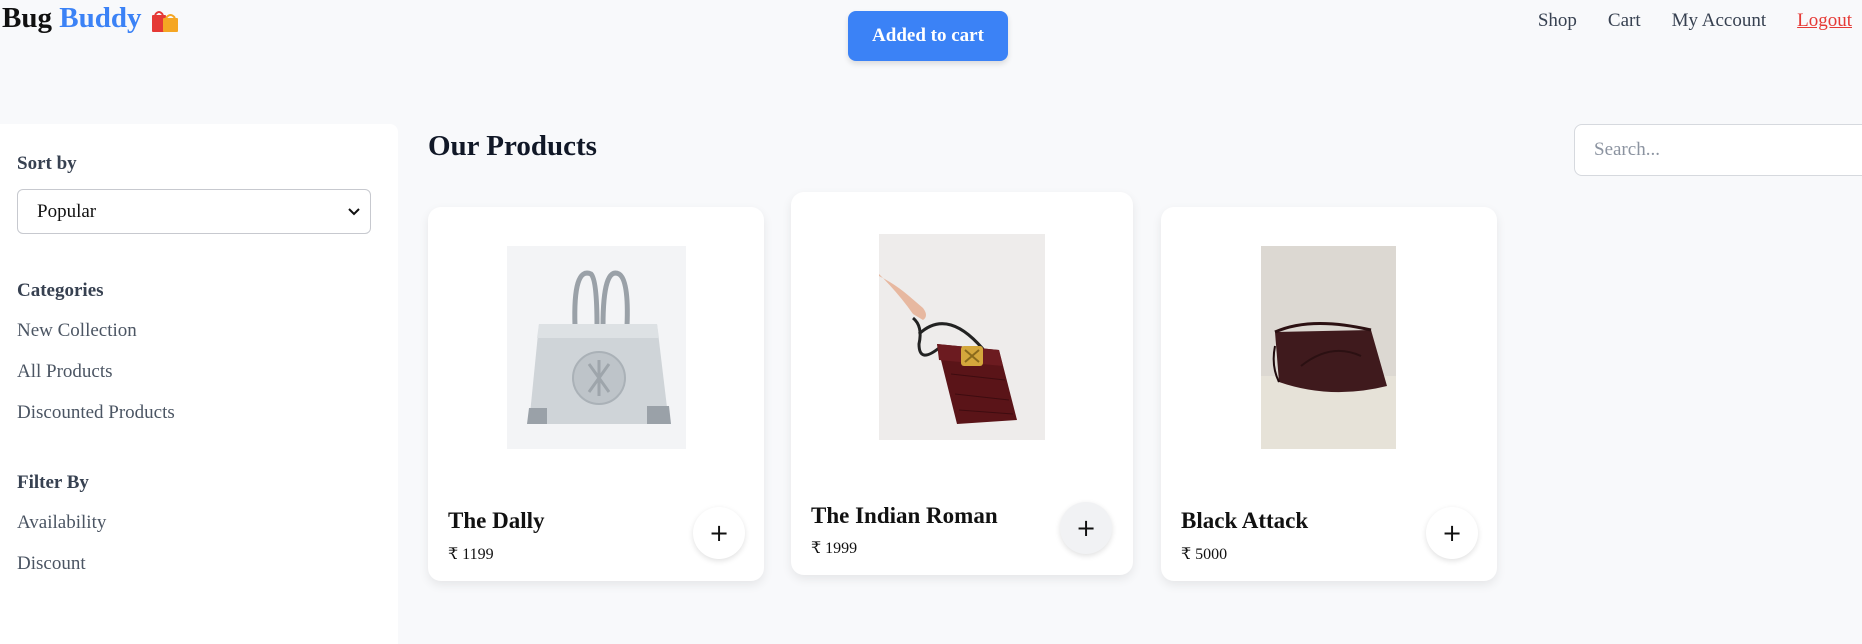 The height and width of the screenshot is (644, 1862). What do you see at coordinates (77, 331) in the screenshot?
I see `category-new-collection: New Collection` at bounding box center [77, 331].